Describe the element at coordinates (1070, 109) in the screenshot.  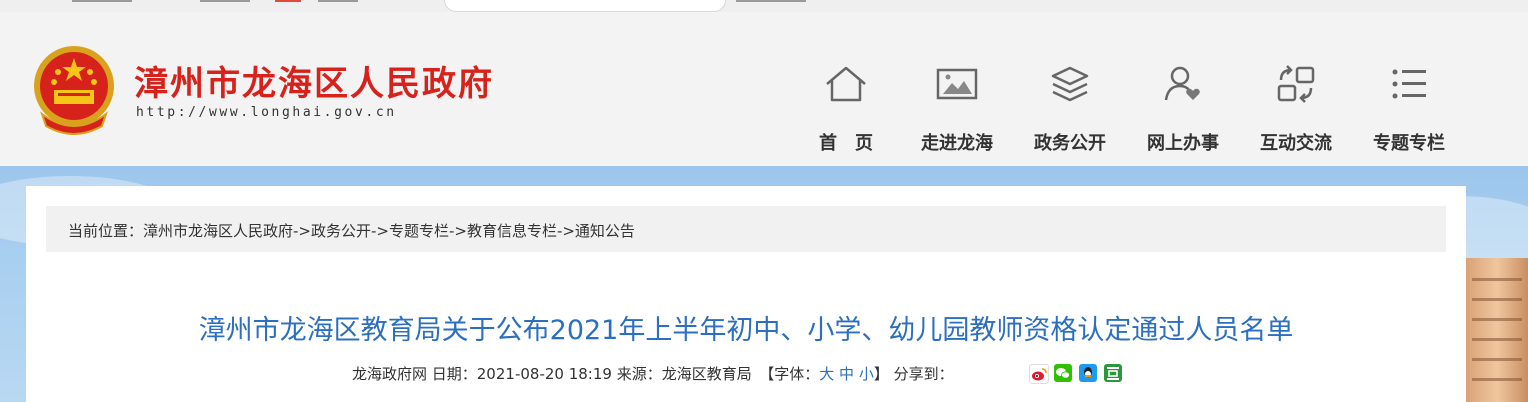
I see `nav-item-gov-affairs: 政务公开` at that location.